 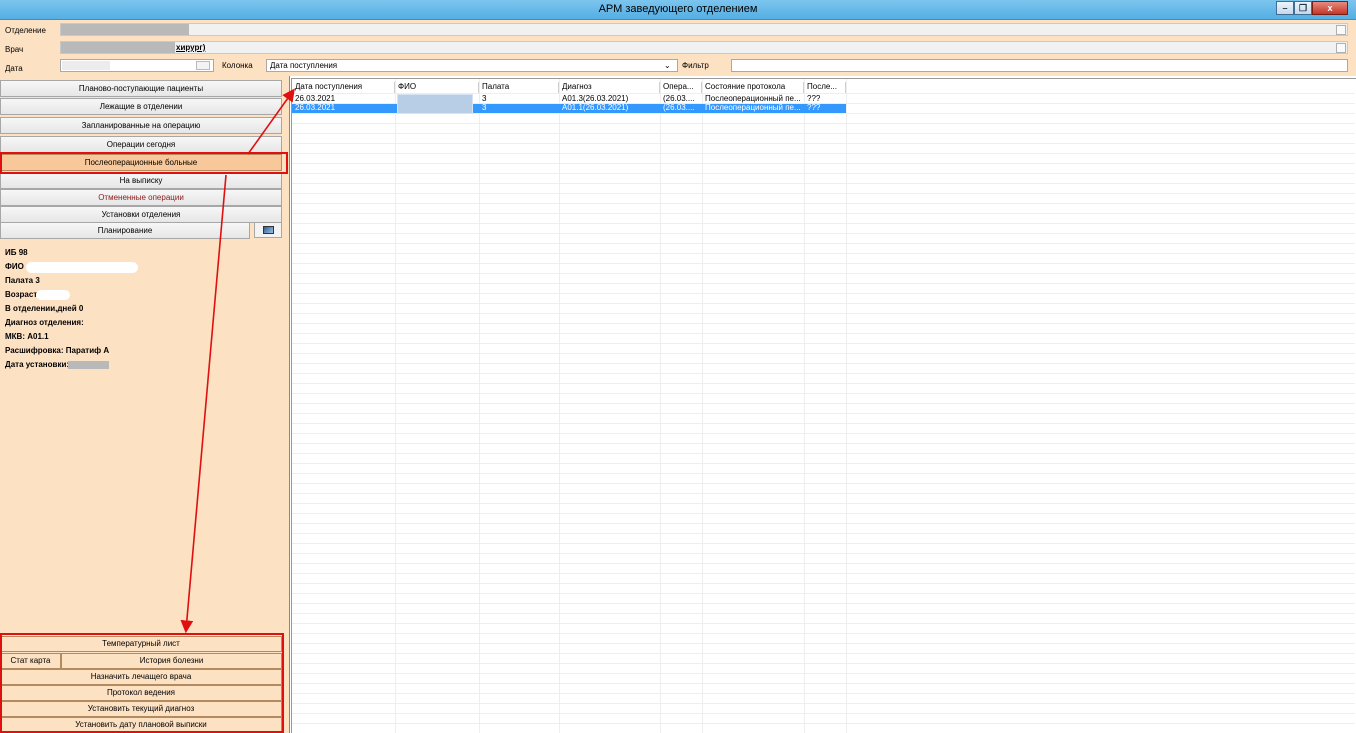 I want to click on arrow-to-actions, so click(x=203, y=404).